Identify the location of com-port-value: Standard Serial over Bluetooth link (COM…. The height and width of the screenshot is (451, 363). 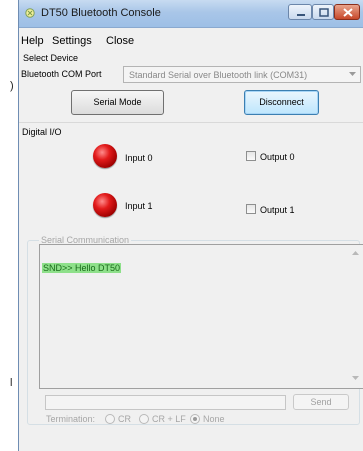
(218, 75).